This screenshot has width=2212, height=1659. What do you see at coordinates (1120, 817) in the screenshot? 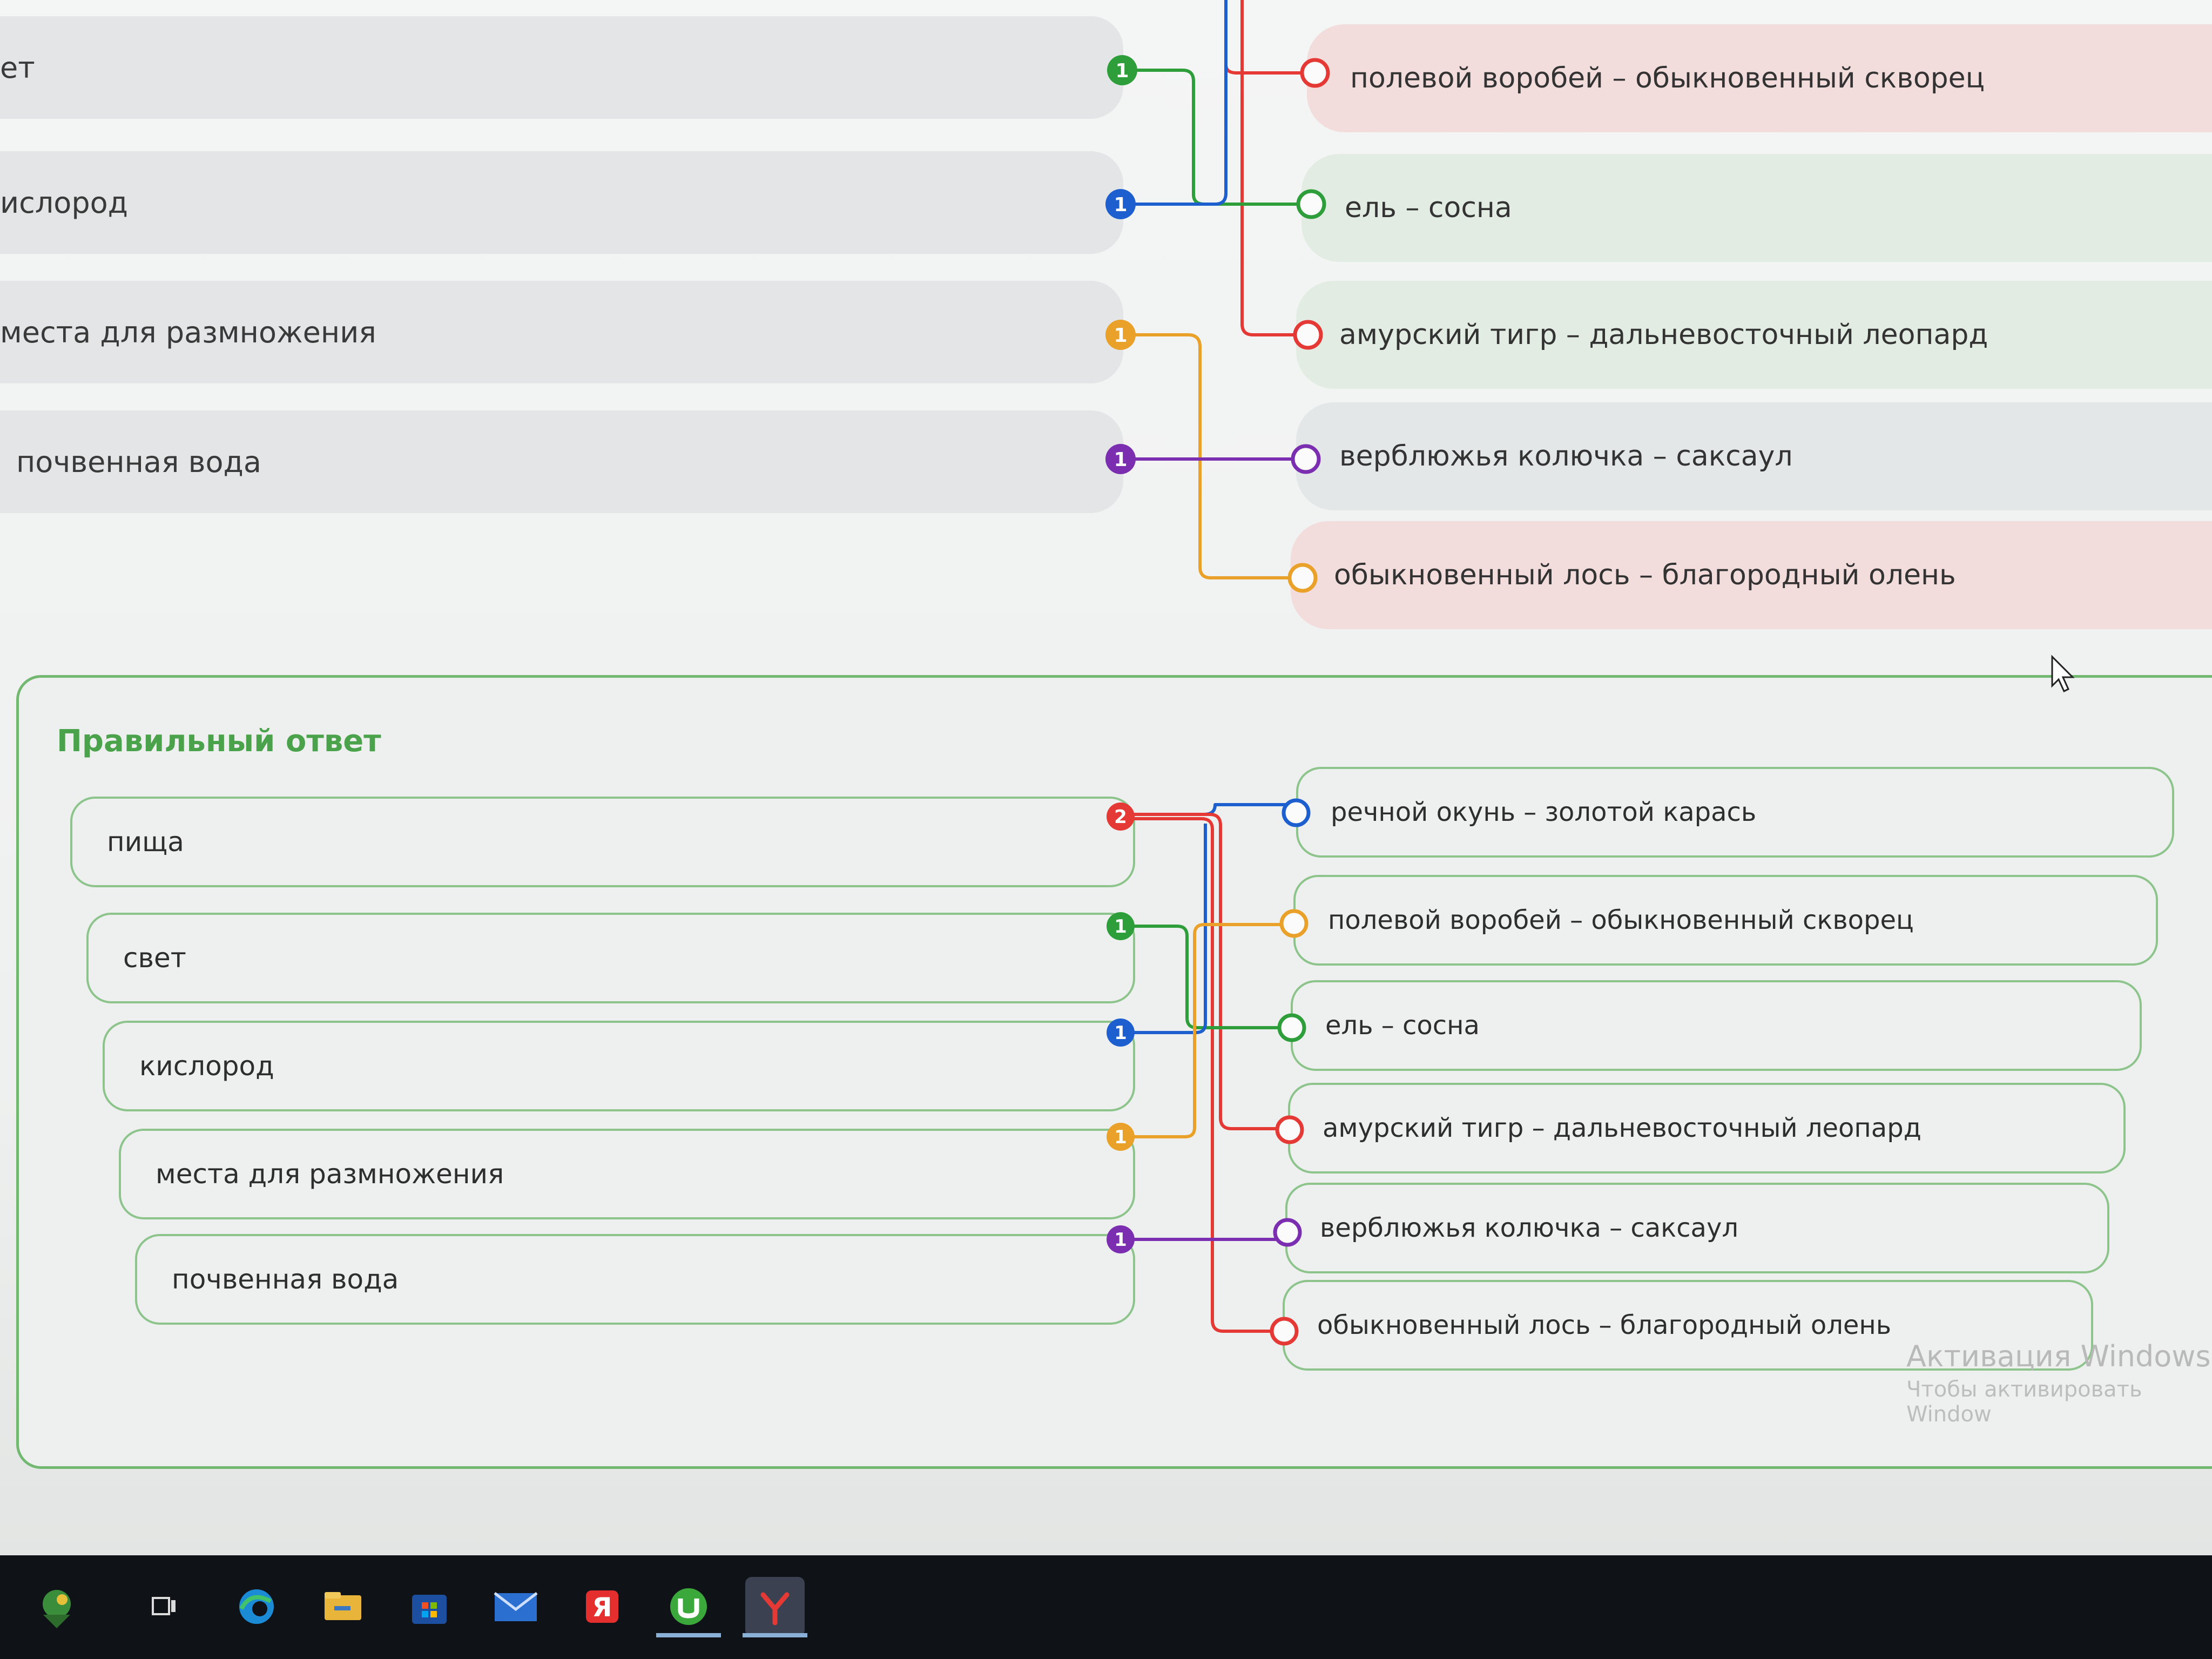
I see `badge-red-answer-num: 2` at bounding box center [1120, 817].